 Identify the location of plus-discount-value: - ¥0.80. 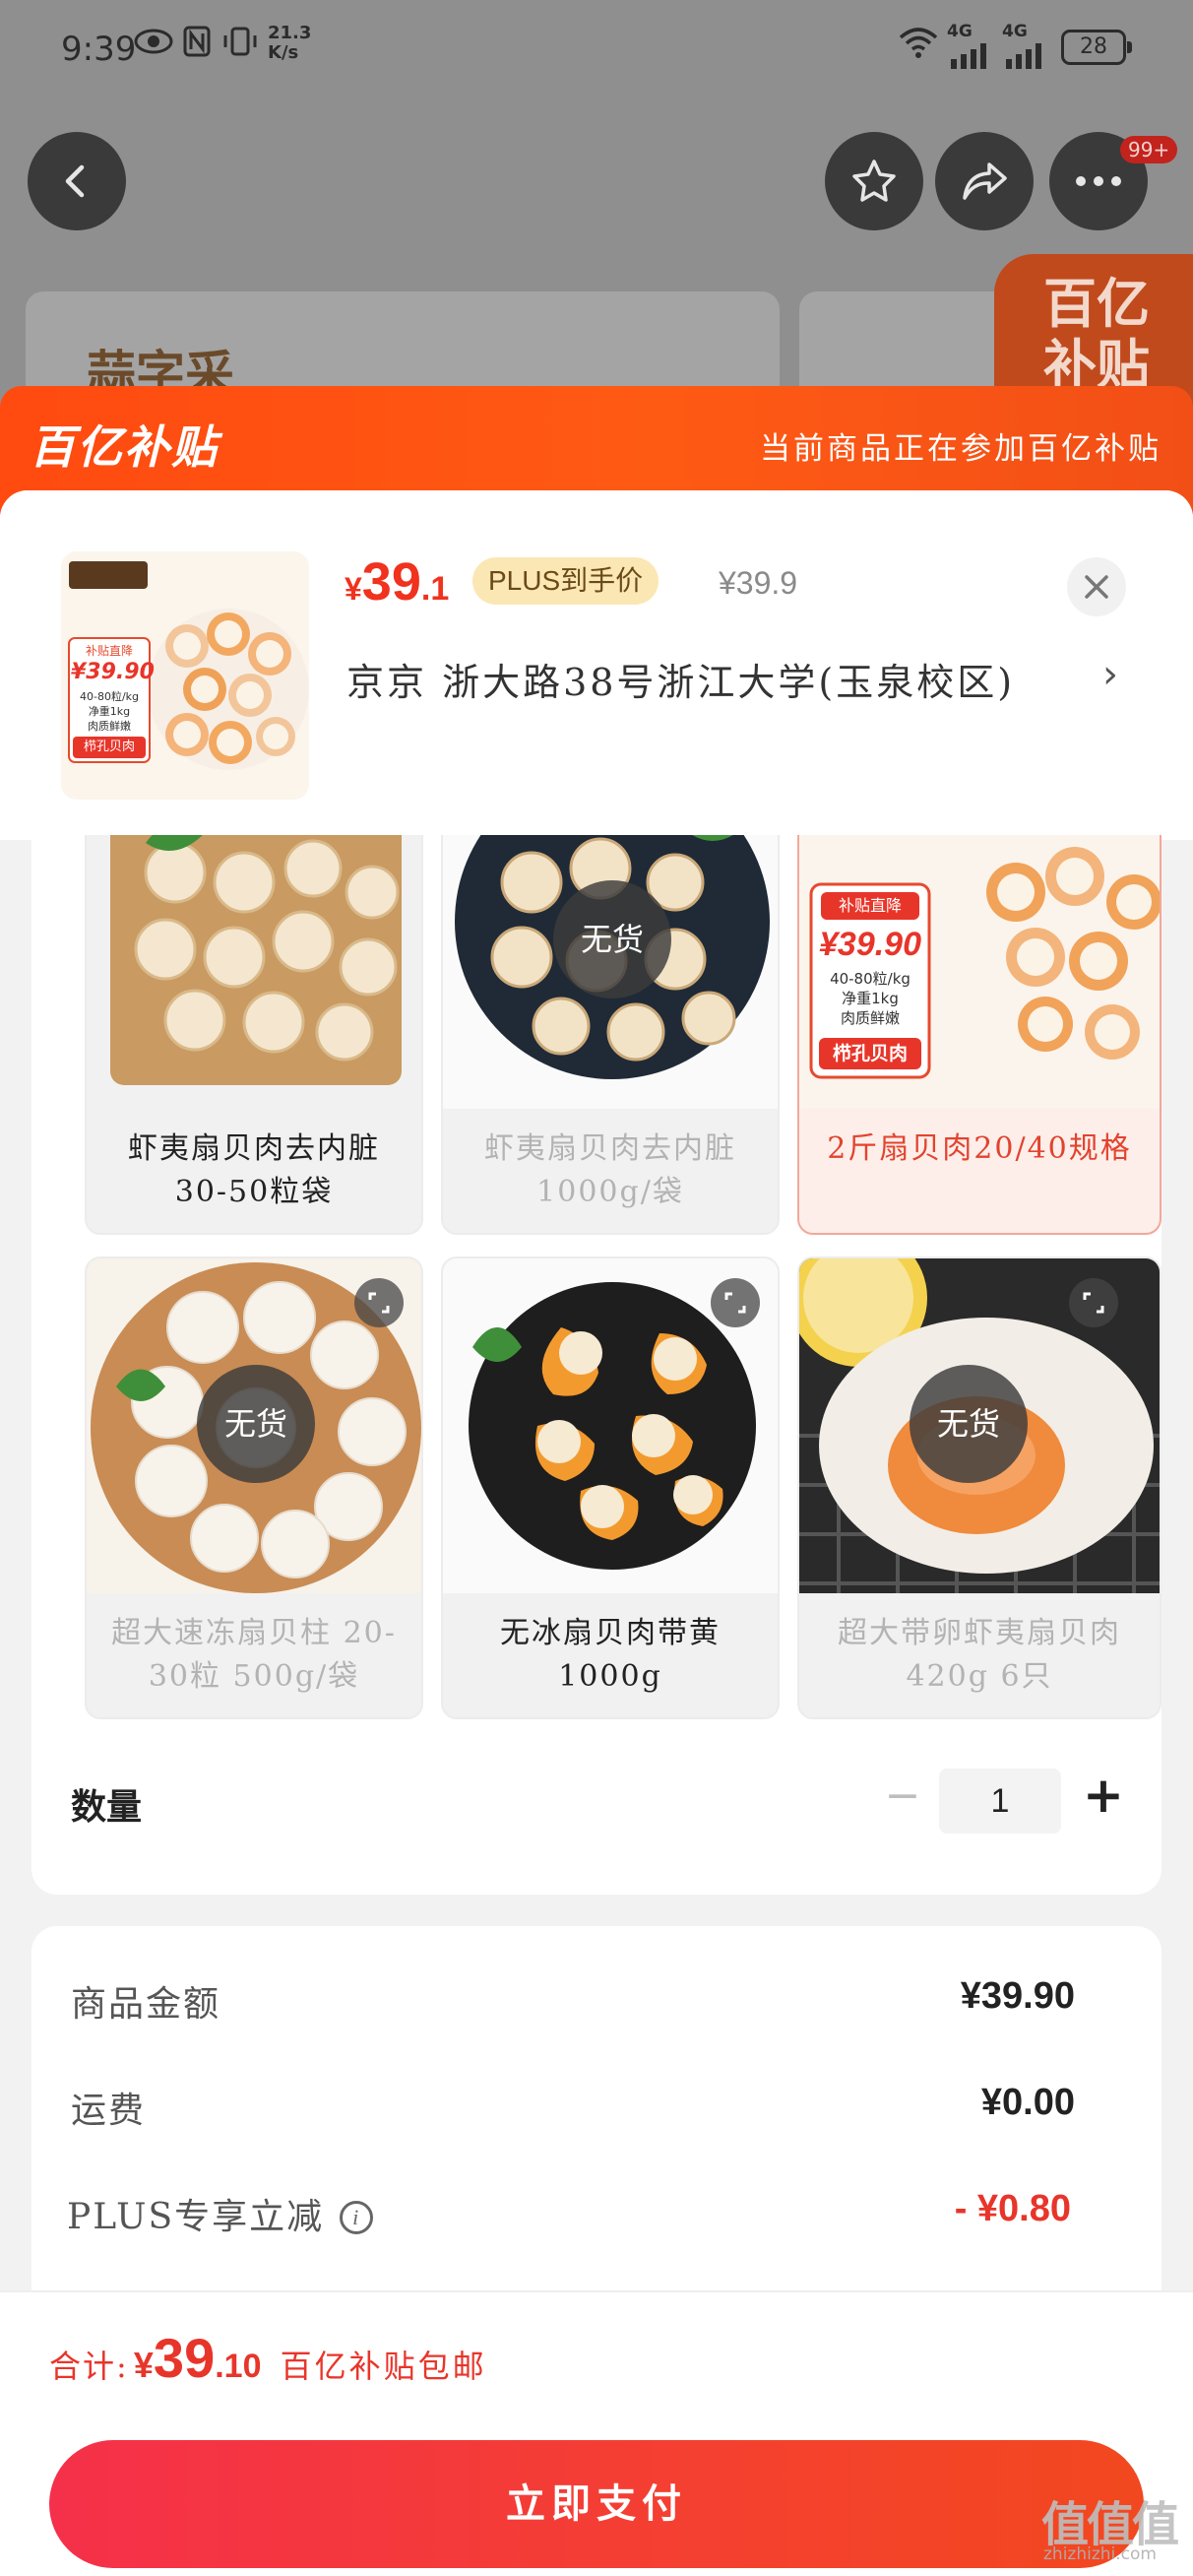
(1012, 2208).